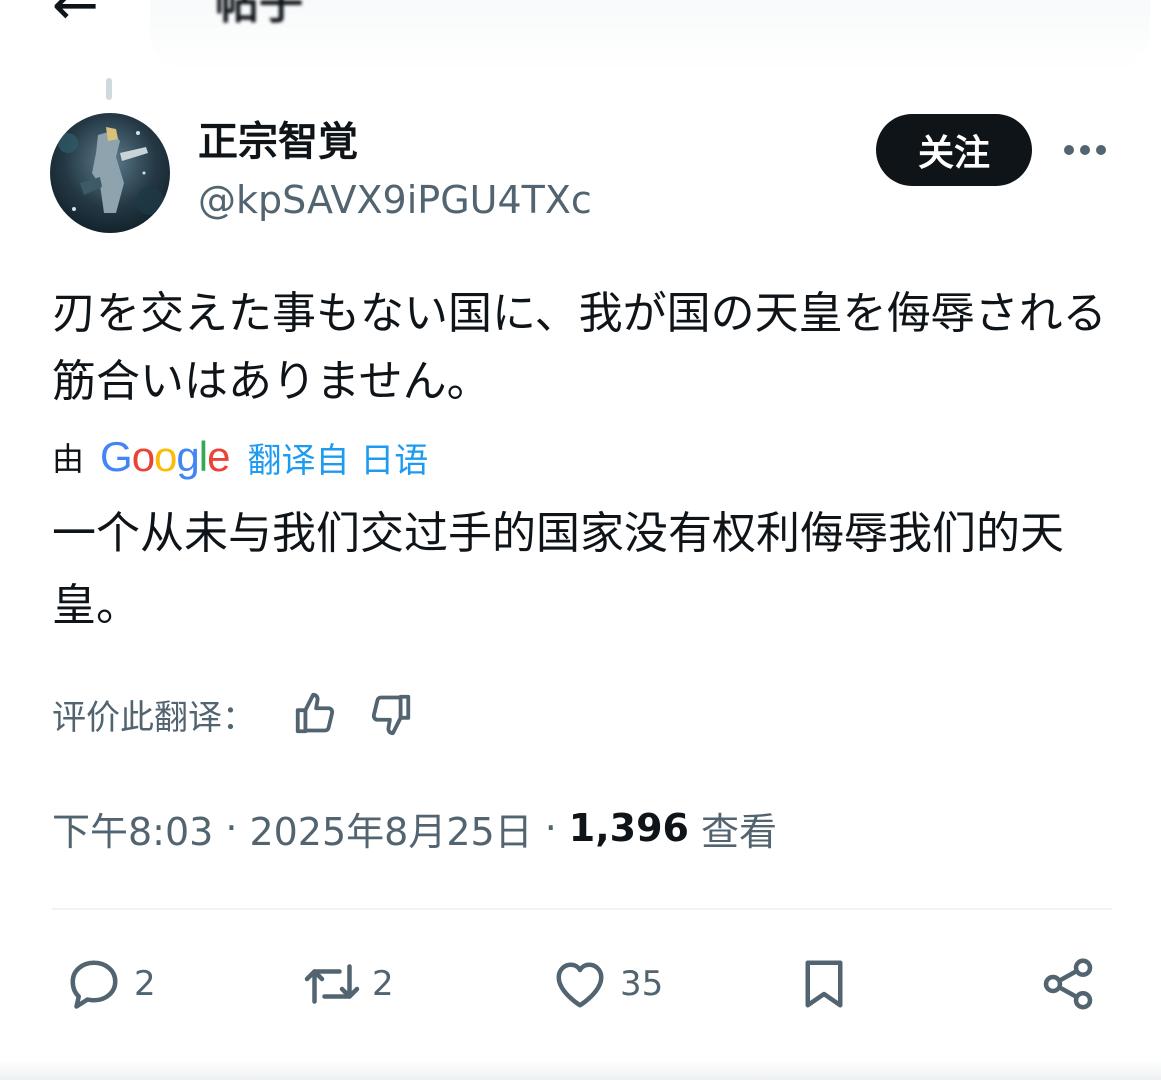  What do you see at coordinates (337, 457) in the screenshot?
I see `translated-from-link: 翻译自 日语` at bounding box center [337, 457].